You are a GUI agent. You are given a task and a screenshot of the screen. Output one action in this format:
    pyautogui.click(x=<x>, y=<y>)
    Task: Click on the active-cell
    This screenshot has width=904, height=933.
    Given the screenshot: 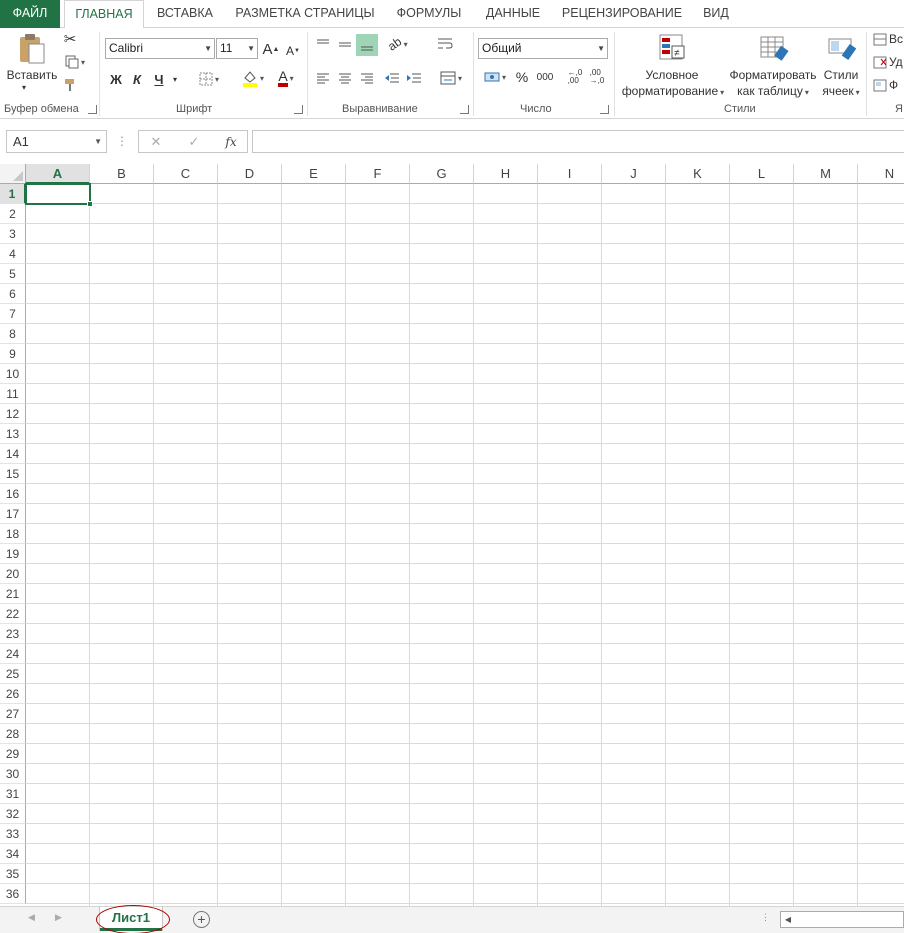 What is the action you would take?
    pyautogui.click(x=59, y=195)
    